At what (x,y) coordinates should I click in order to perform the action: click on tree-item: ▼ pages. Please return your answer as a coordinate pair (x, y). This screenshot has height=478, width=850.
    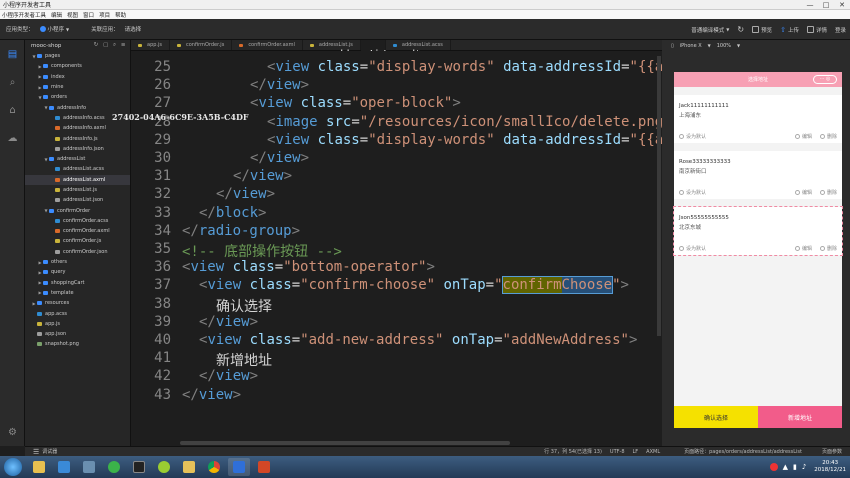
    Looking at the image, I should click on (77, 56).